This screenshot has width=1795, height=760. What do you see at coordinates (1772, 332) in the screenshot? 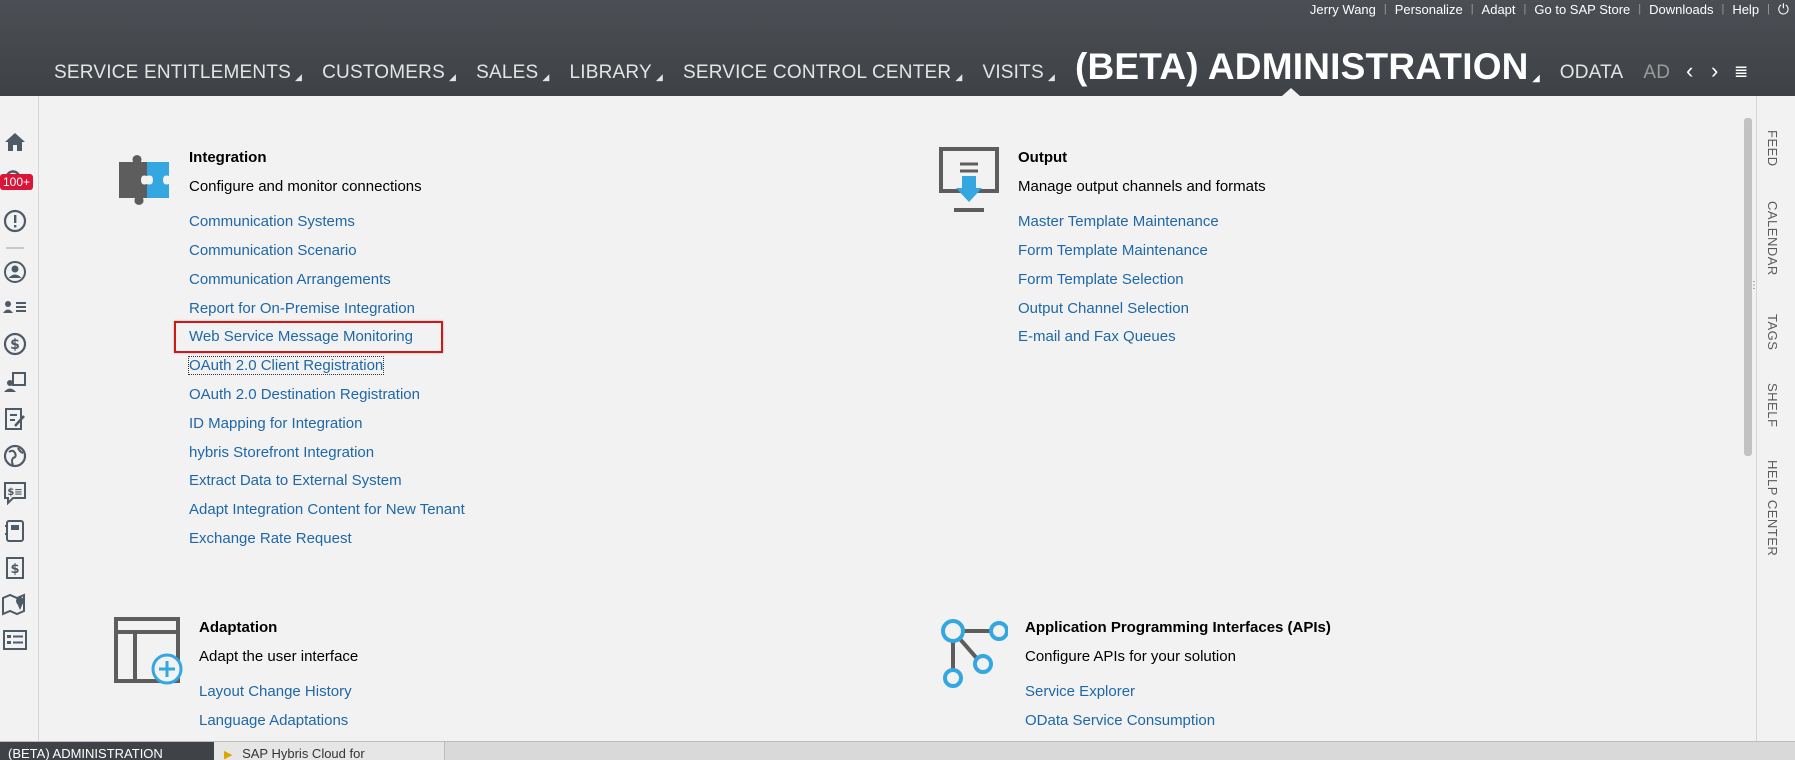
I see `tab-tags: TAGS` at bounding box center [1772, 332].